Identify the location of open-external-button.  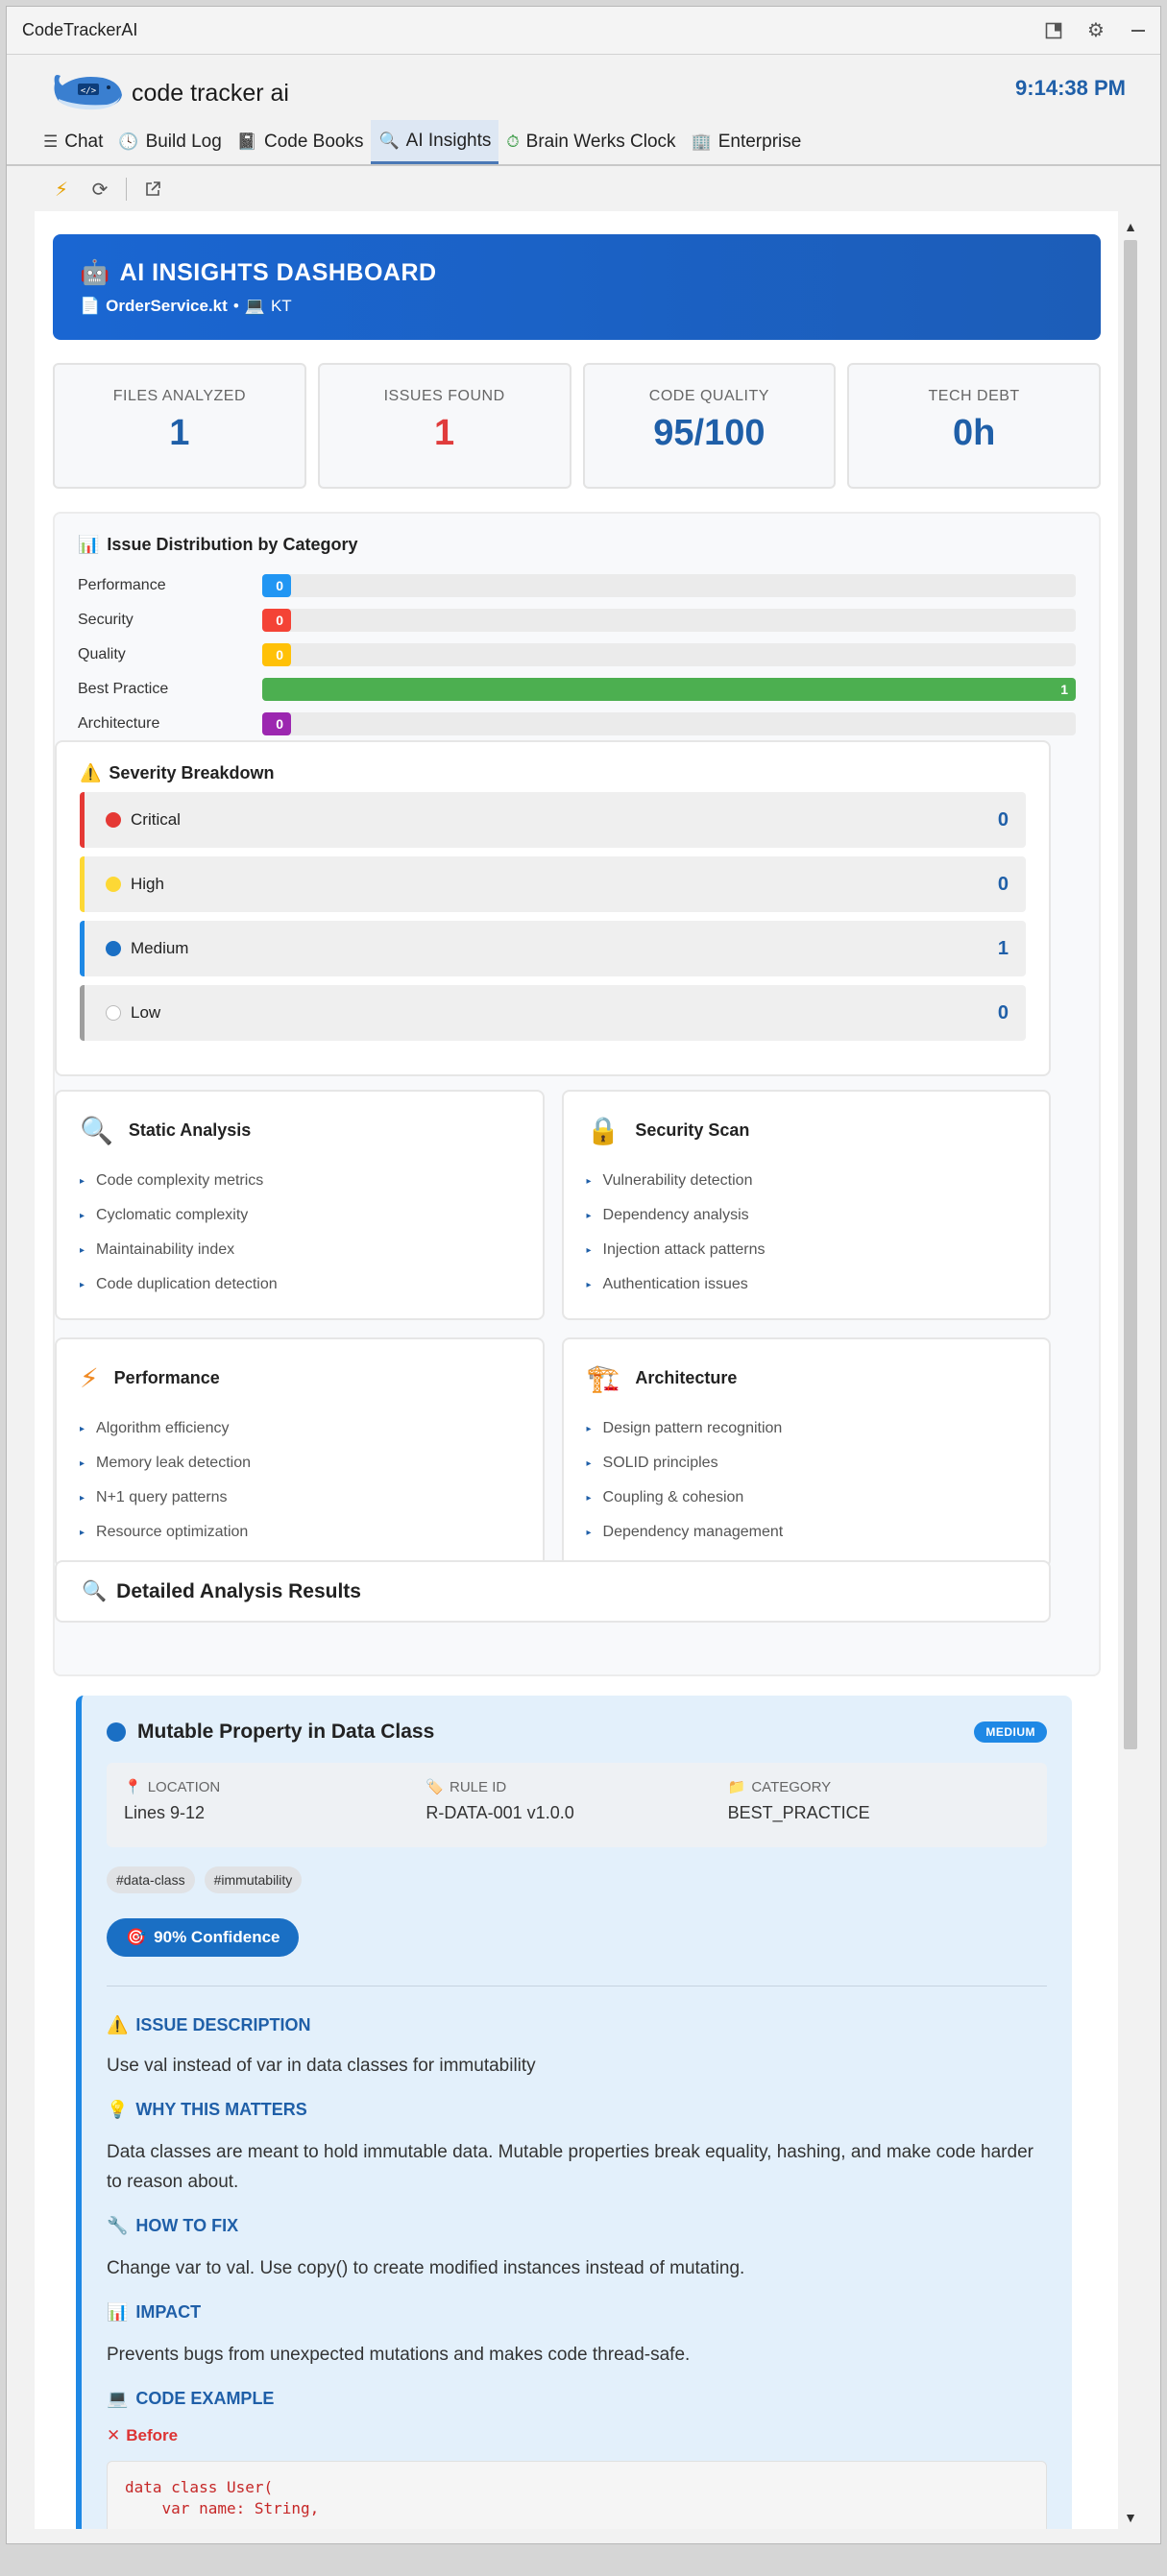
(152, 189).